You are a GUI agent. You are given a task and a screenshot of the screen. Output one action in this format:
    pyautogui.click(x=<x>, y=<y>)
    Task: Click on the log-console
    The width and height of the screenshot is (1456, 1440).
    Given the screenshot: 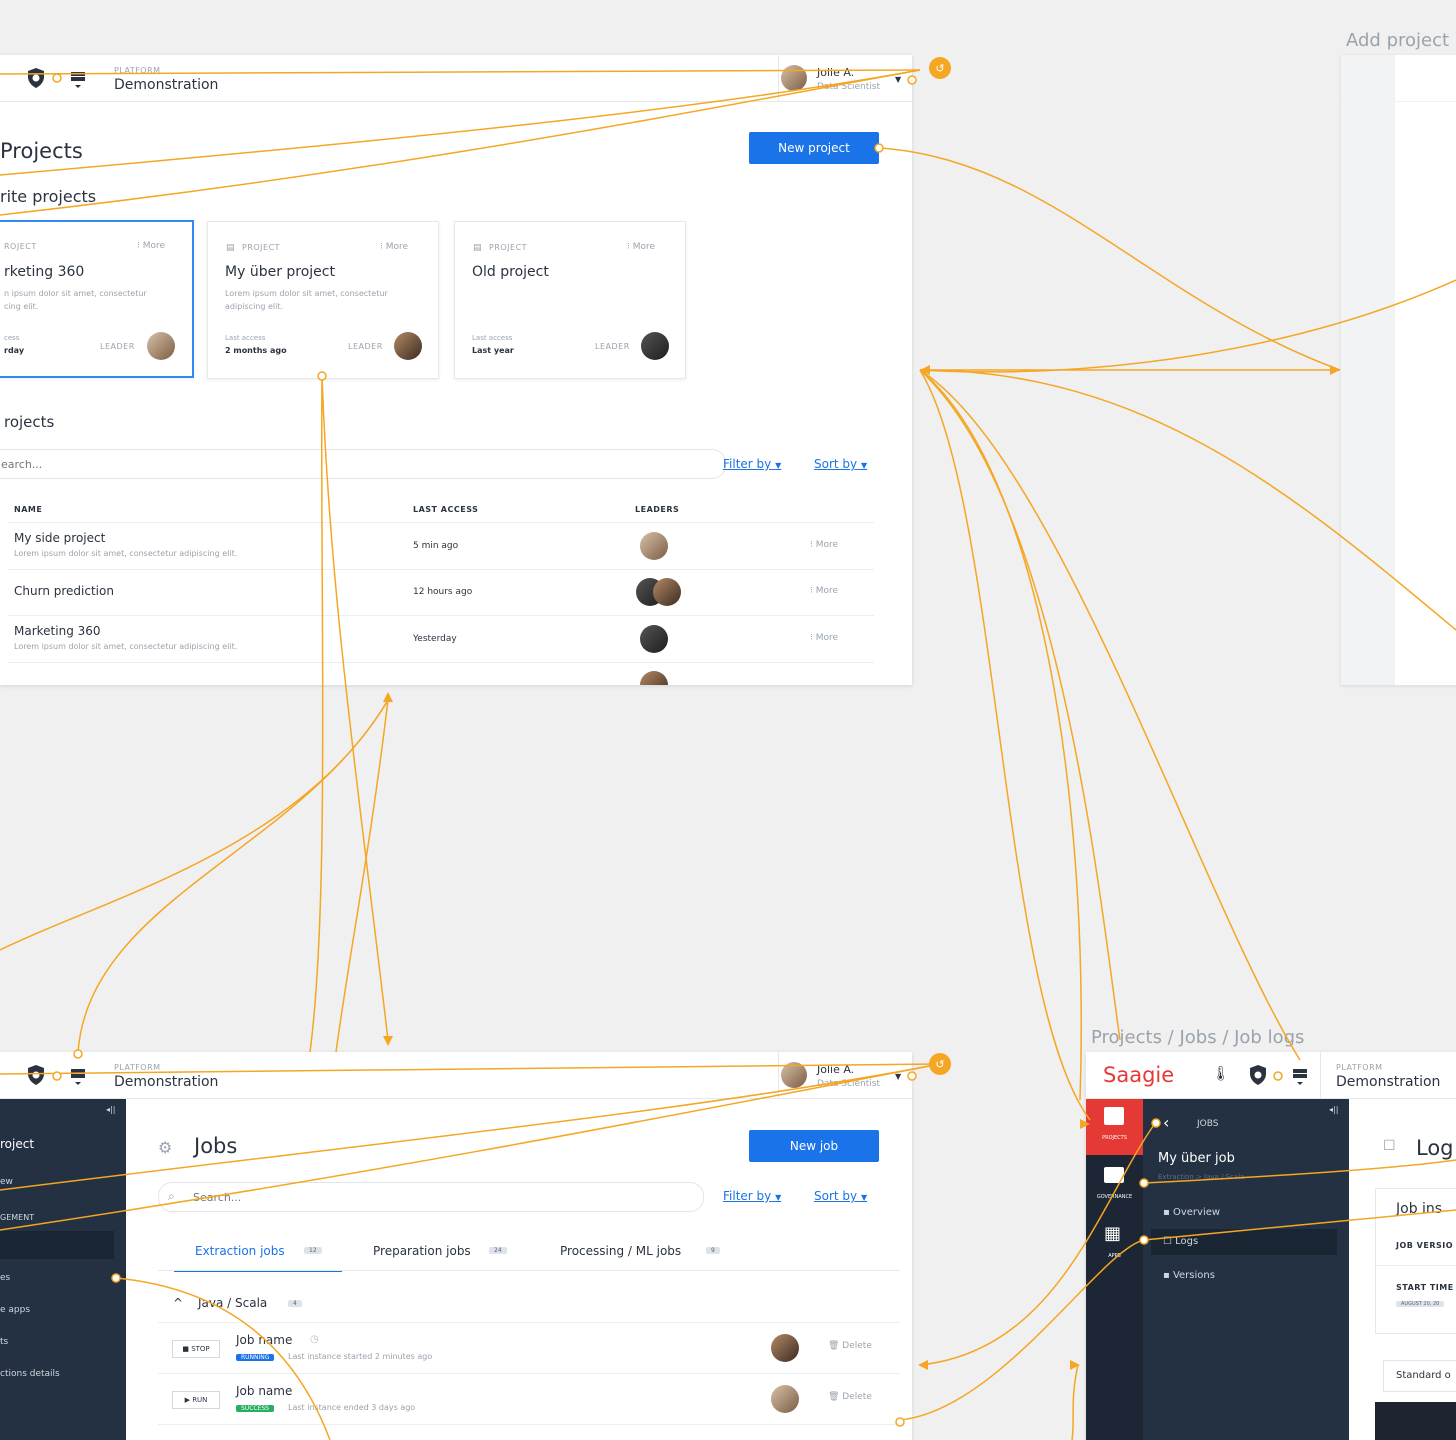 What is the action you would take?
    pyautogui.click(x=1415, y=1421)
    